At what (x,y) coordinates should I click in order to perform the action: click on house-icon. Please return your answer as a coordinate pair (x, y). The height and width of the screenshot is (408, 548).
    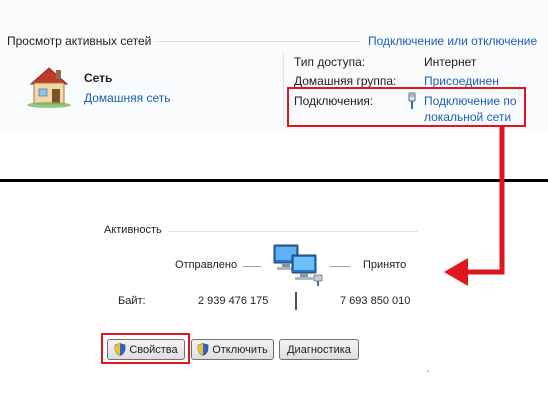
    Looking at the image, I should click on (49, 86).